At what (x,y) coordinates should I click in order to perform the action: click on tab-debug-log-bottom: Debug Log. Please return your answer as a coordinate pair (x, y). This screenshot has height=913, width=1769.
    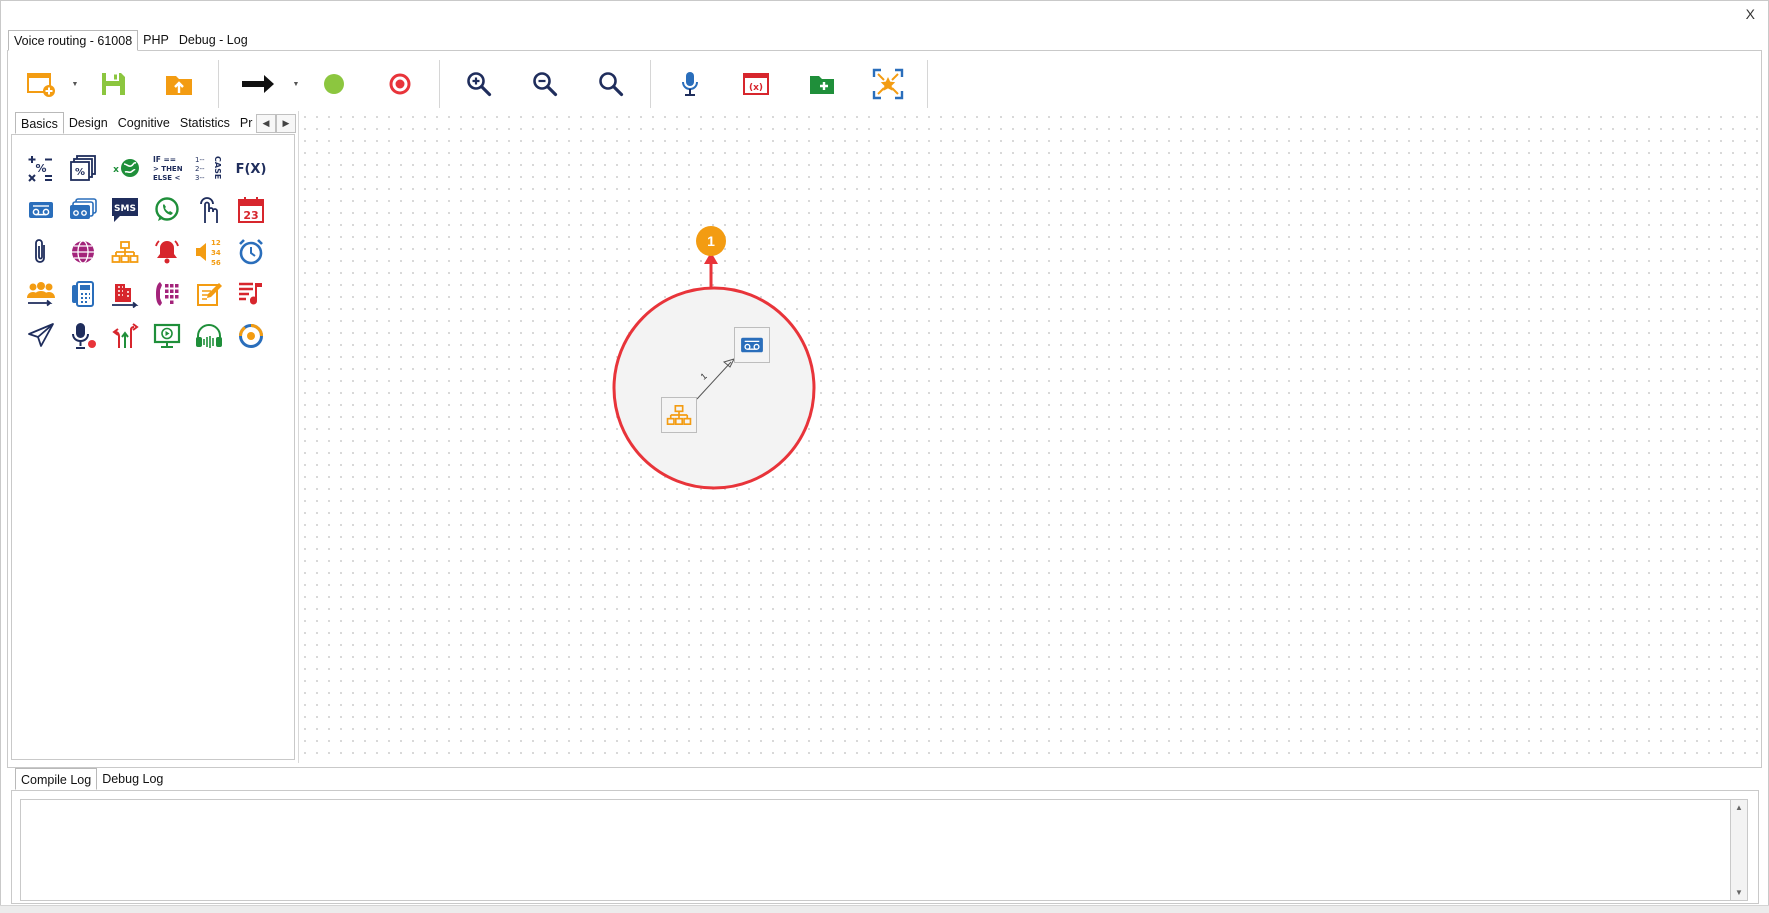
    Looking at the image, I should click on (132, 779).